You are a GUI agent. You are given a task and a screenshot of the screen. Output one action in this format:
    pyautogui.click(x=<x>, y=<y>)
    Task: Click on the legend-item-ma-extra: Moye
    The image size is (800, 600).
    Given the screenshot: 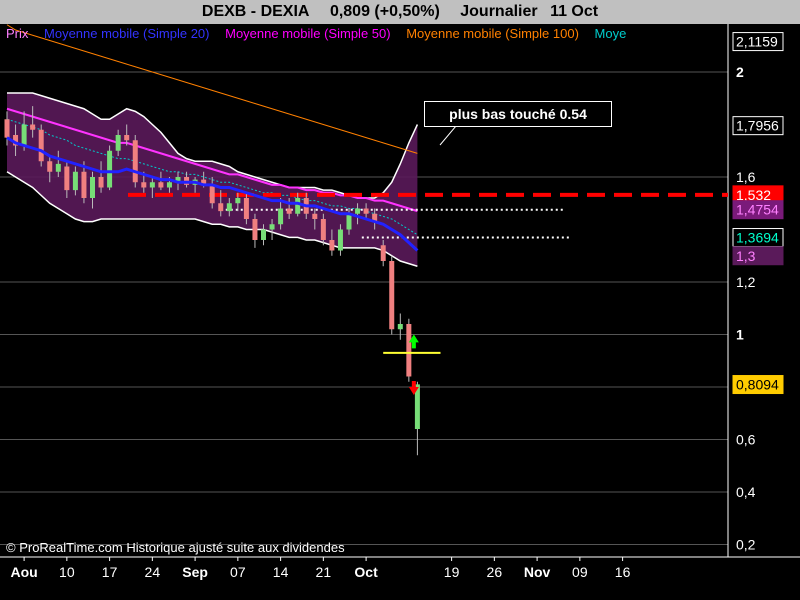 What is the action you would take?
    pyautogui.click(x=611, y=33)
    